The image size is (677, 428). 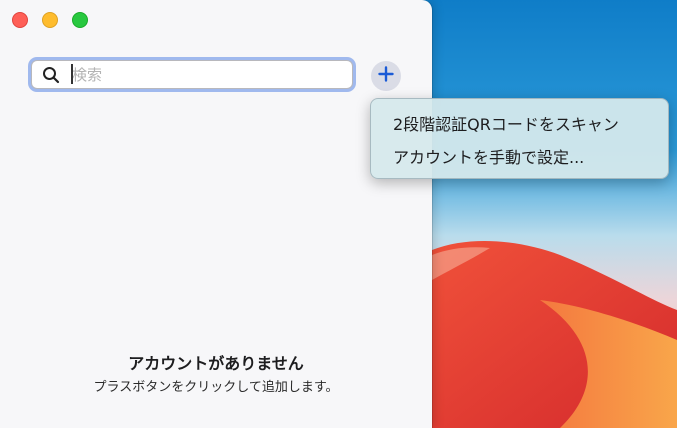 I want to click on search-field, so click(x=192, y=74).